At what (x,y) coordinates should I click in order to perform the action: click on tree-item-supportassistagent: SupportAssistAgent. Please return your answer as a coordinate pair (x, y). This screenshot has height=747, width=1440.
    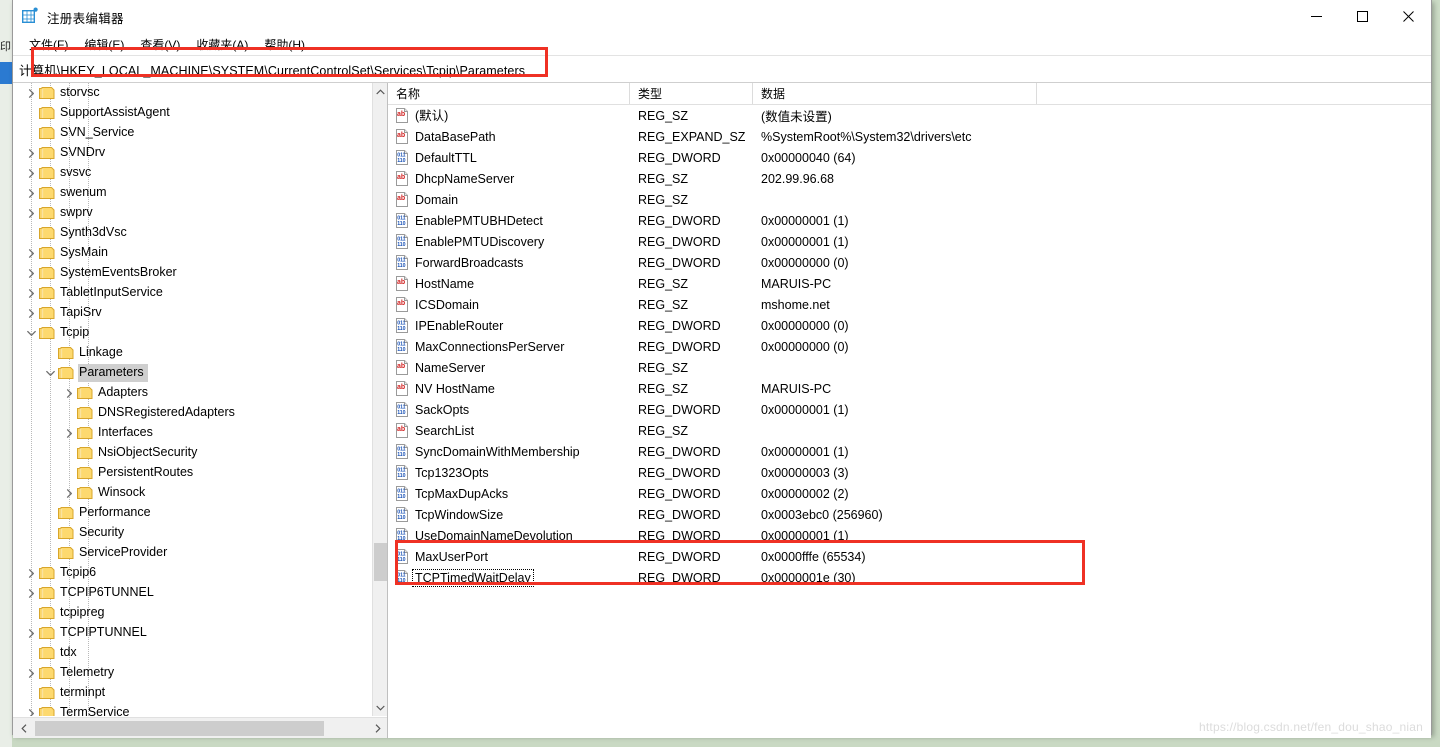
    Looking at the image, I should click on (193, 113).